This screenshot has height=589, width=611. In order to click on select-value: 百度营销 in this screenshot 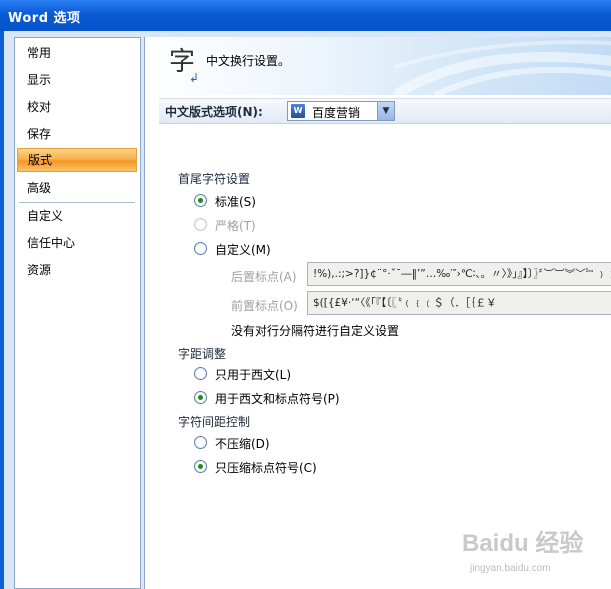, I will do `click(336, 113)`.